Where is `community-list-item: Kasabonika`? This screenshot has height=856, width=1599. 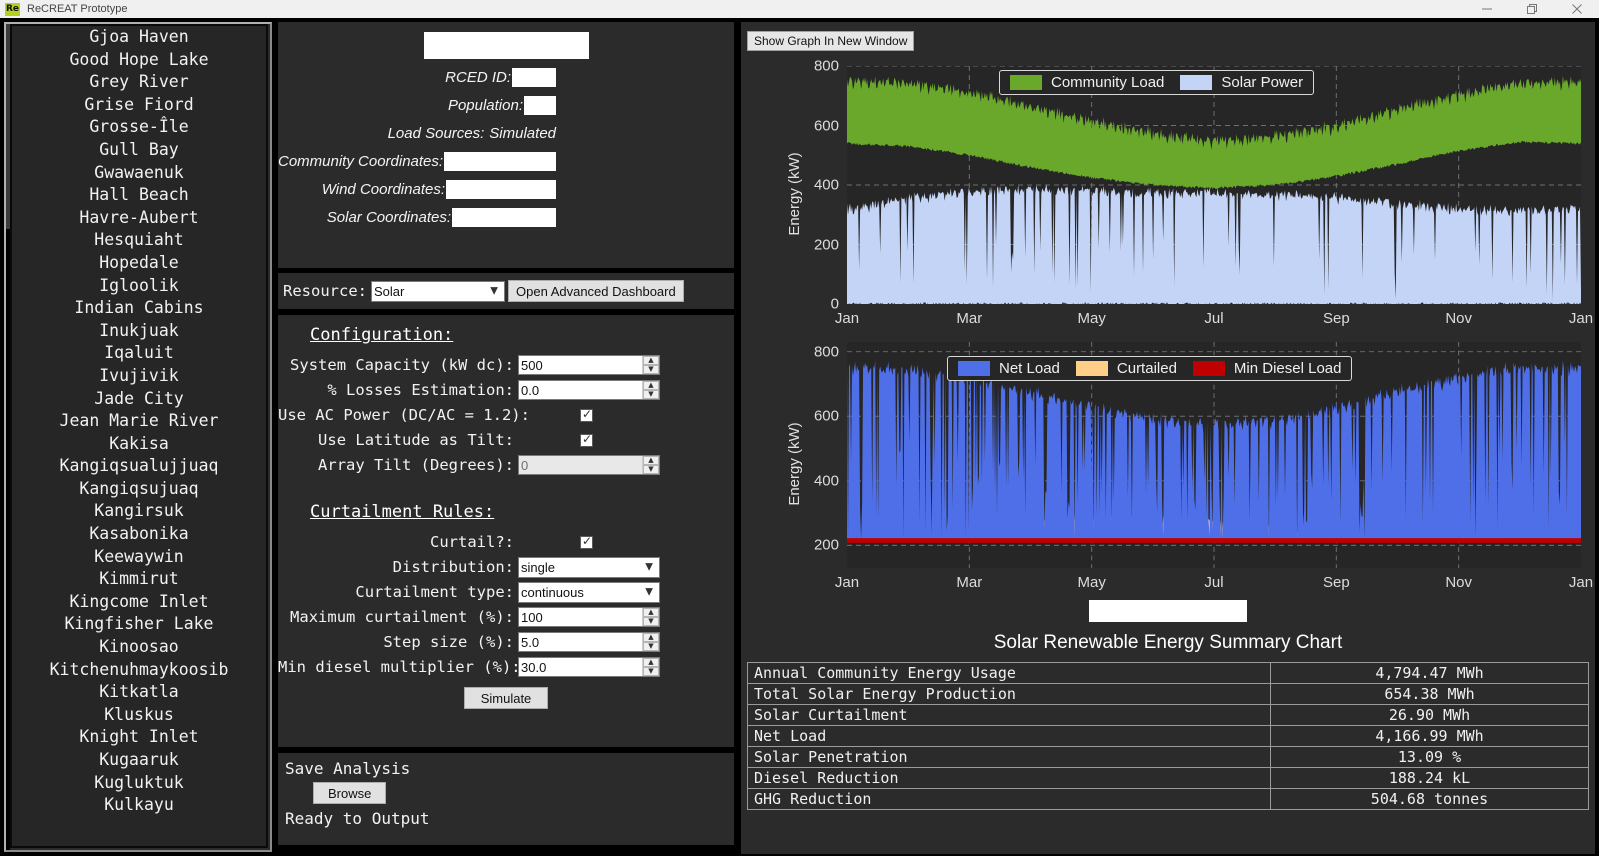
community-list-item: Kasabonika is located at coordinates (139, 534).